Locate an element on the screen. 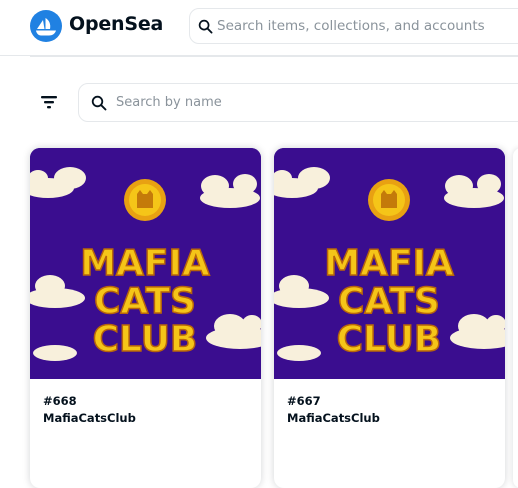 Image resolution: width=518 pixels, height=488 pixels. brand-name: OpenSea is located at coordinates (116, 24).